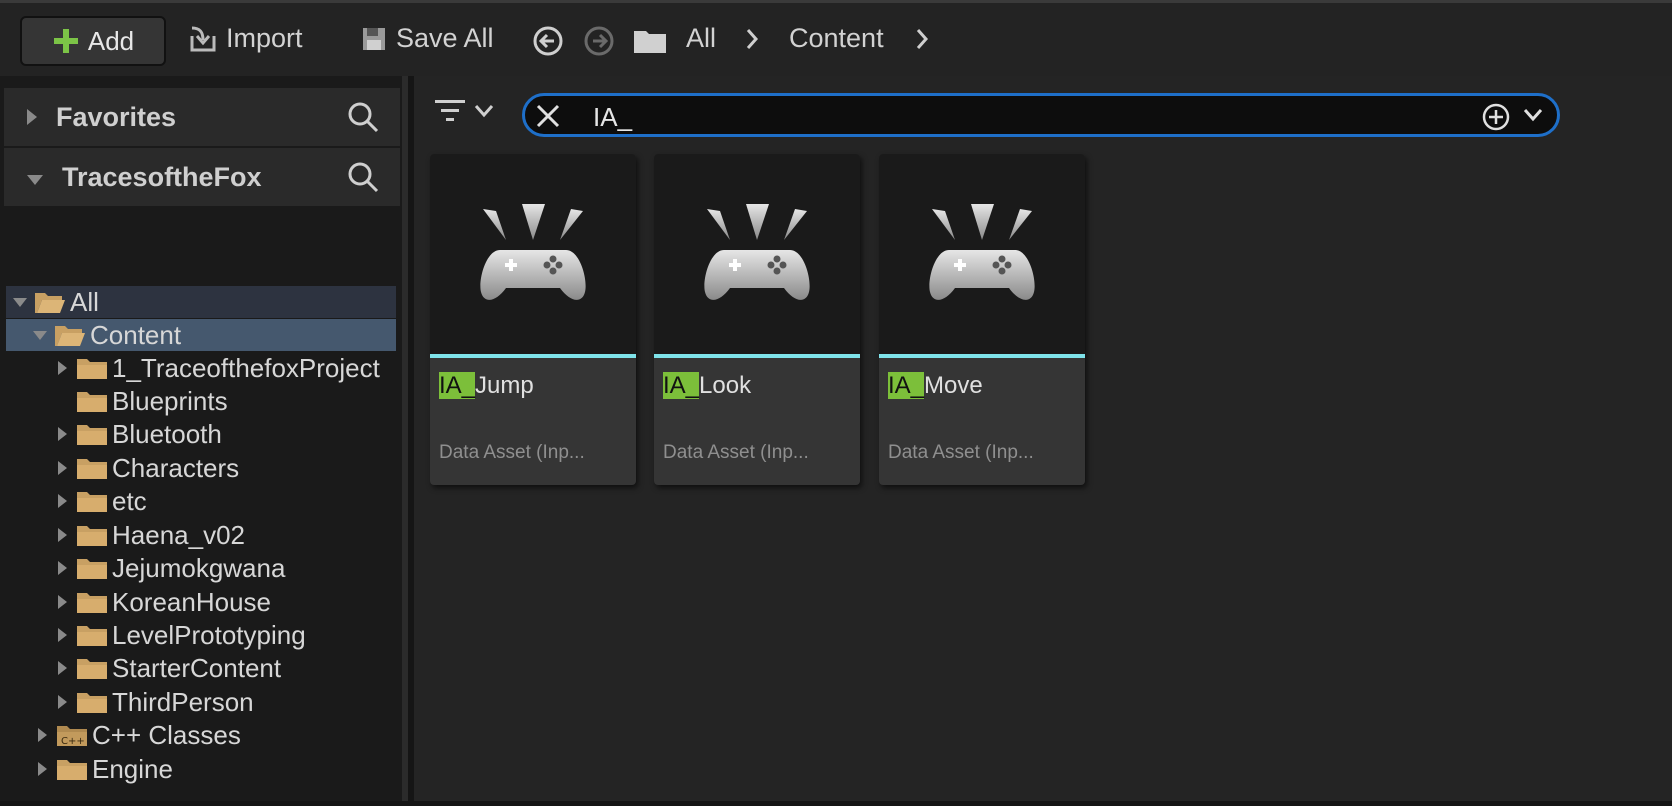  Describe the element at coordinates (93, 41) in the screenshot. I see `add-button: Add` at that location.